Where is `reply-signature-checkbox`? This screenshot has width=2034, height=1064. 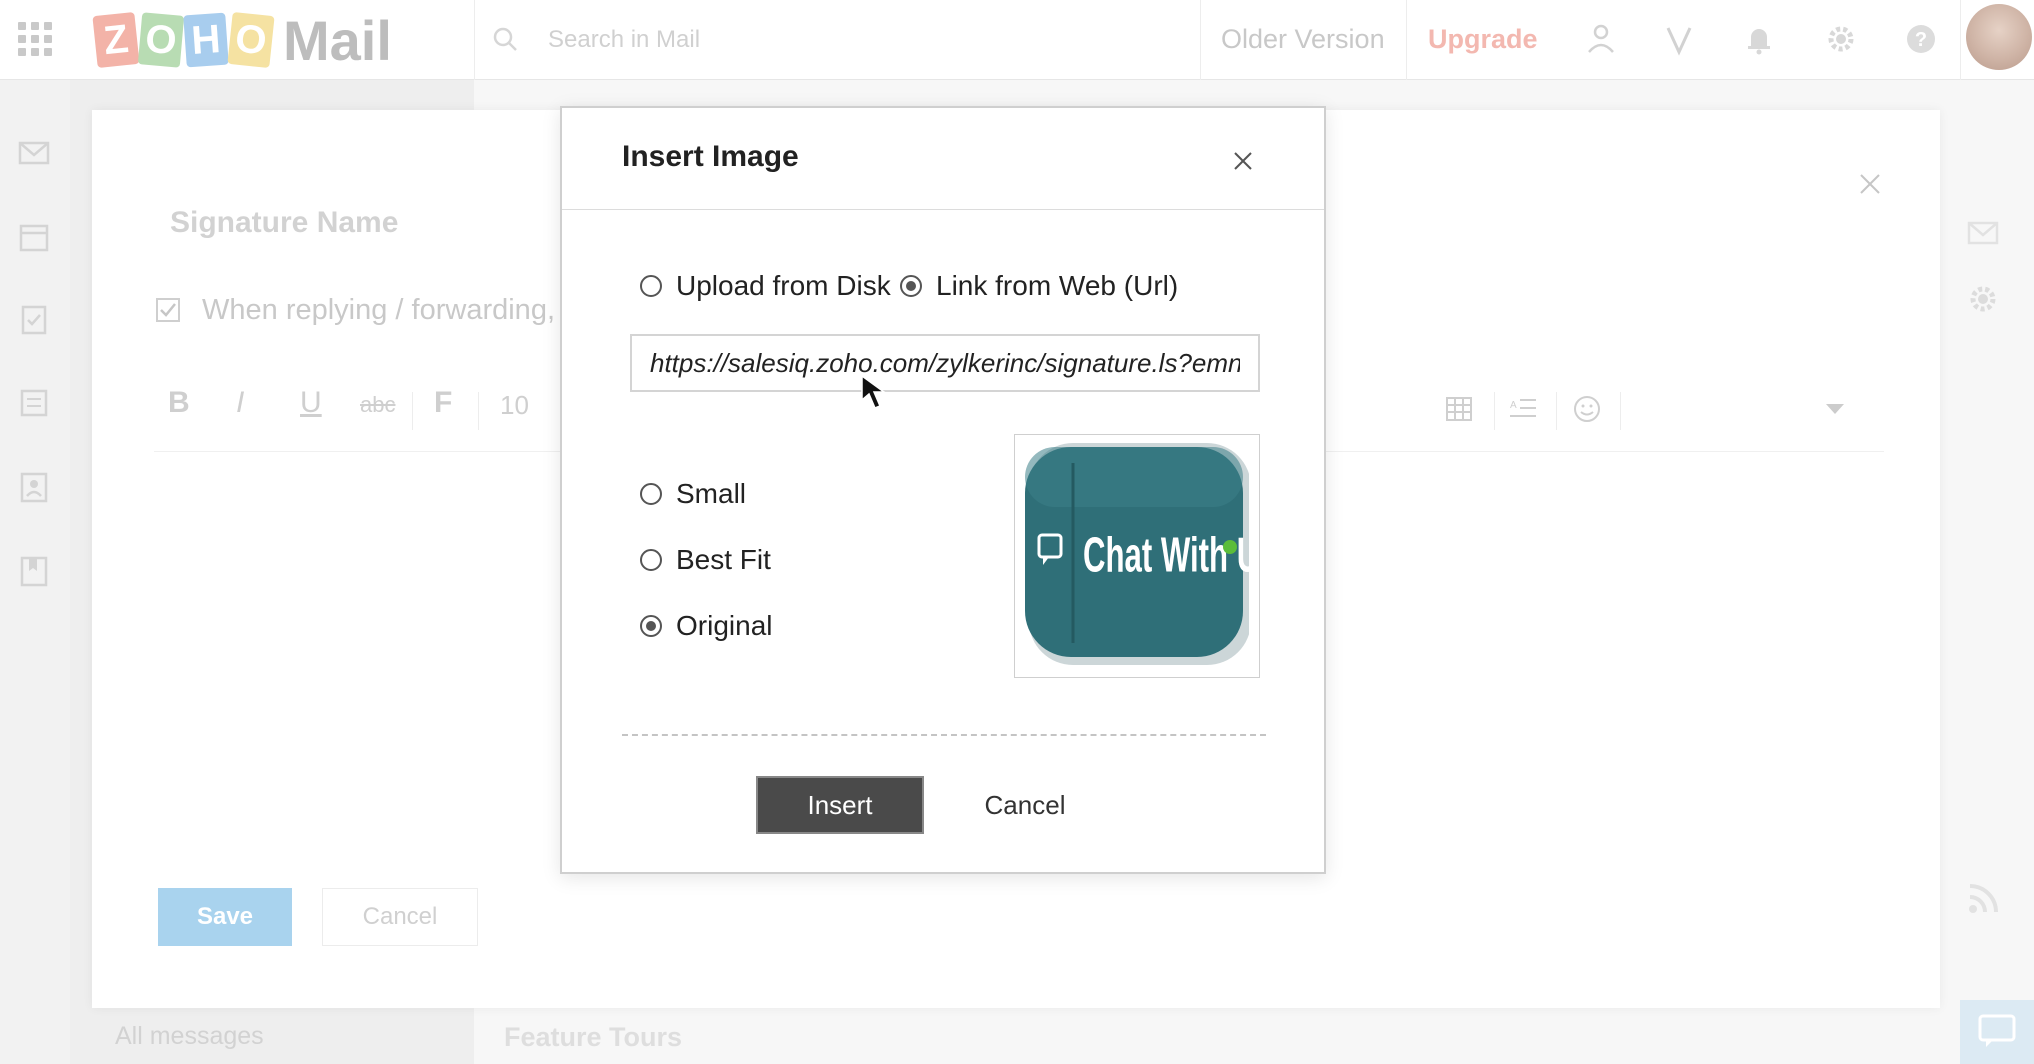 reply-signature-checkbox is located at coordinates (168, 310).